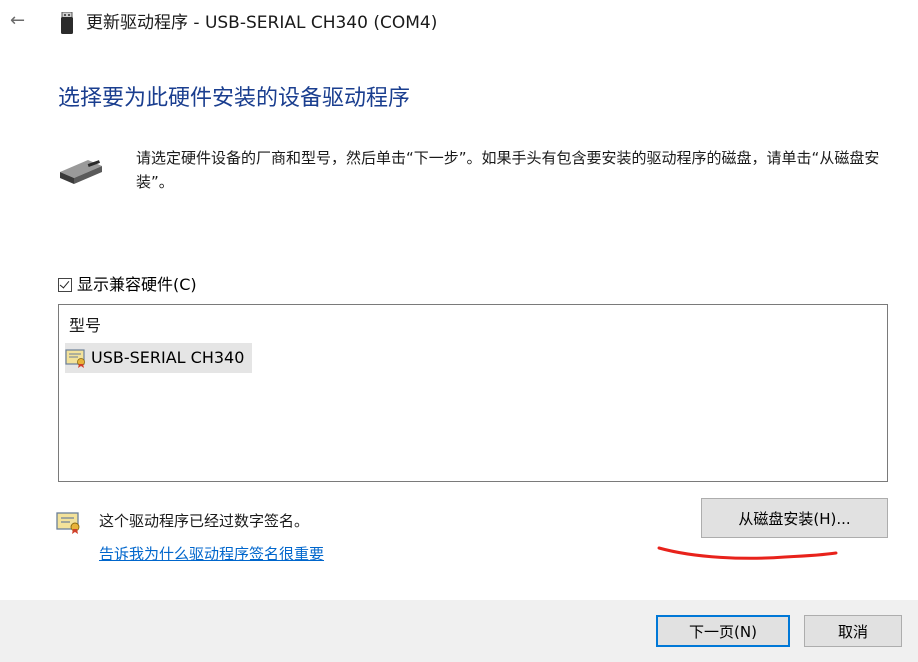  What do you see at coordinates (234, 98) in the screenshot?
I see `page-heading: 选择要为此硬件安装的设备驱动程序` at bounding box center [234, 98].